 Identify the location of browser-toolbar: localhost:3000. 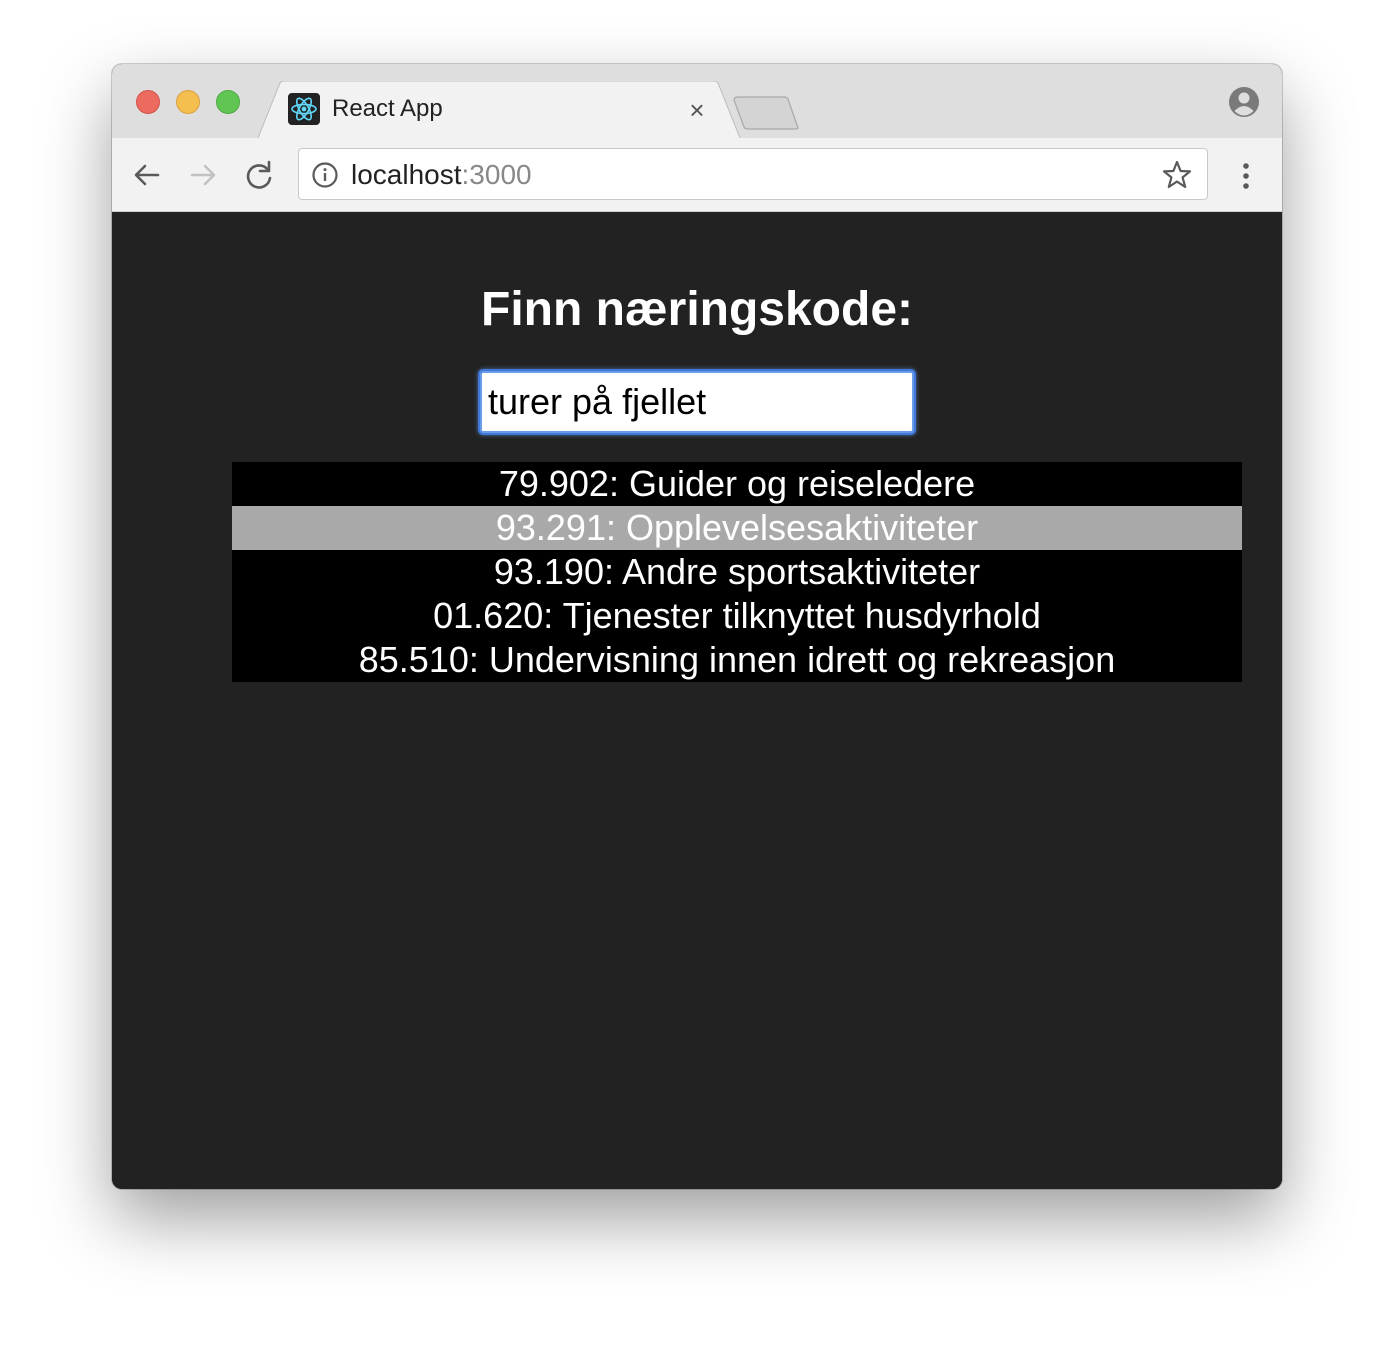
(697, 175).